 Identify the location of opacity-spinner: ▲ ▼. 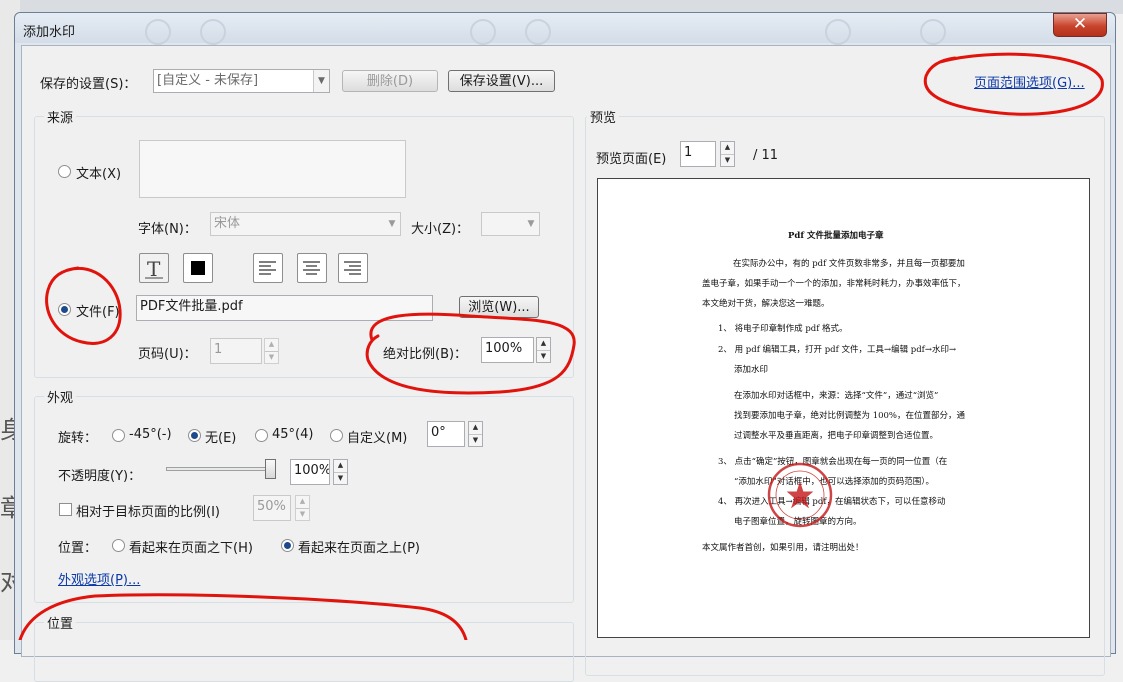
(340, 472).